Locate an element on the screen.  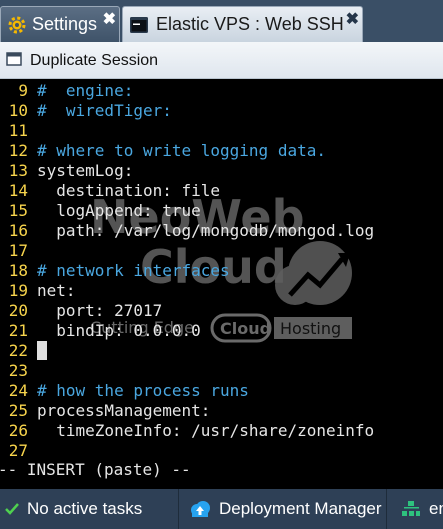
terminal-line: 14 destination: file is located at coordinates (110, 191).